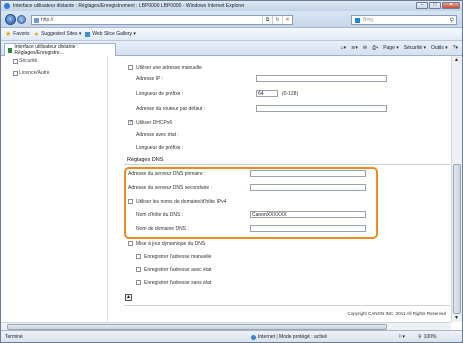  Describe the element at coordinates (150, 79) in the screenshot. I see `ip-label: Adresse IP :` at that location.